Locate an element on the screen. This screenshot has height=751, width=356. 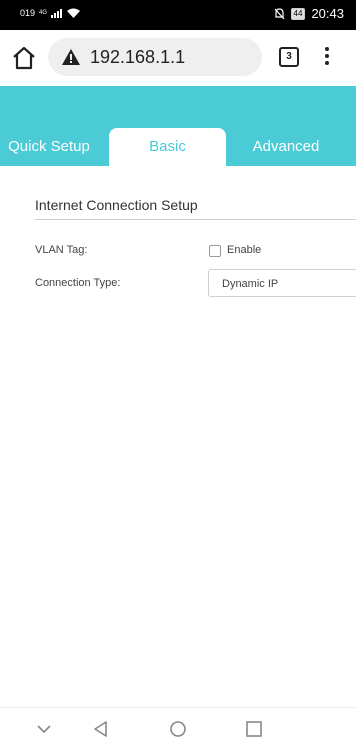
connection-type-label: Connection Type: is located at coordinates (78, 283).